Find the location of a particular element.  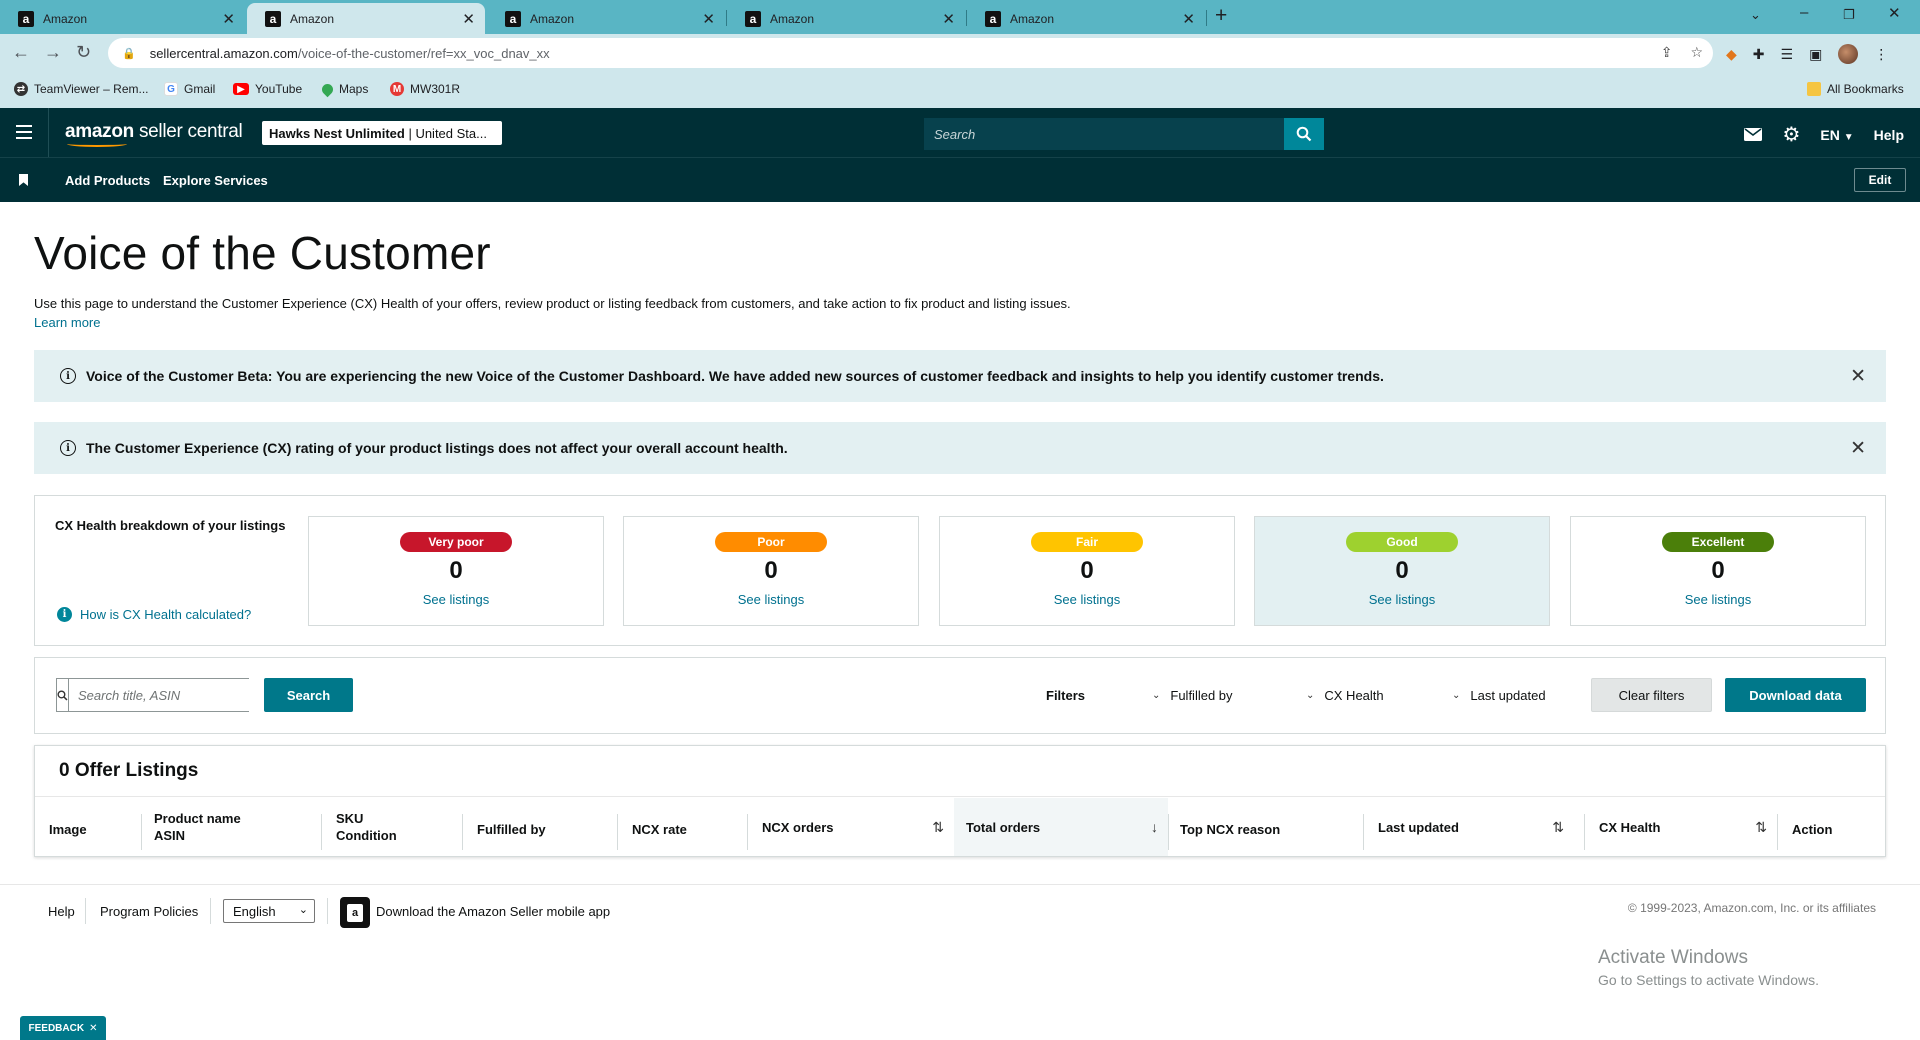

learn-more-link: Learn more is located at coordinates (67, 322).